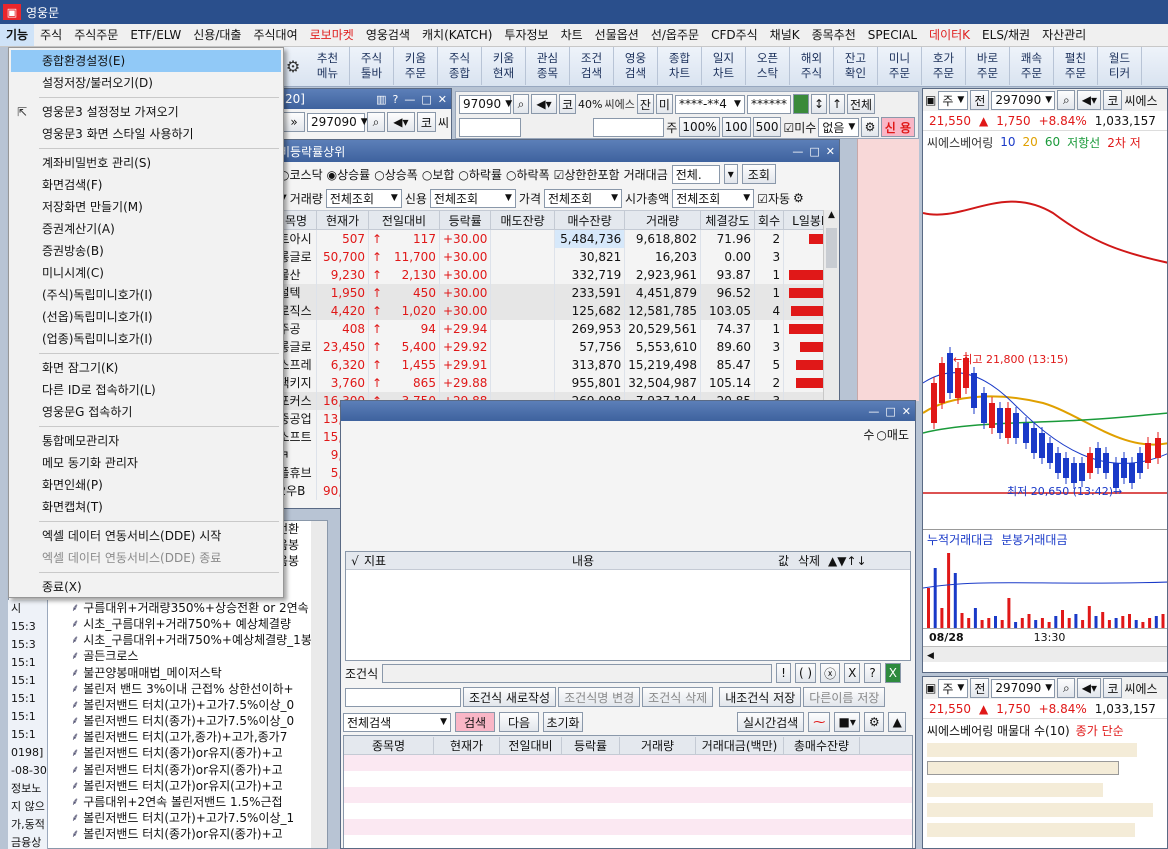 This screenshot has width=1168, height=849. Describe the element at coordinates (1076, 66) in the screenshot. I see `toolbar-button-17: 펼친 주문` at that location.